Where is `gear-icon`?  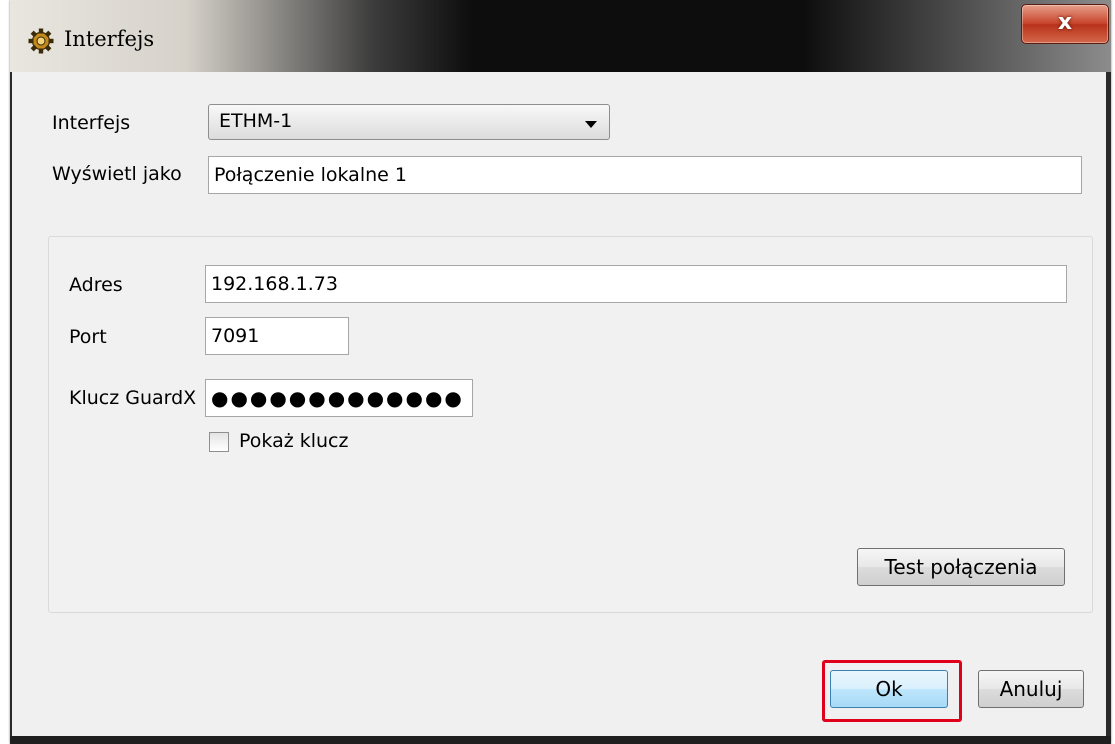 gear-icon is located at coordinates (41, 41).